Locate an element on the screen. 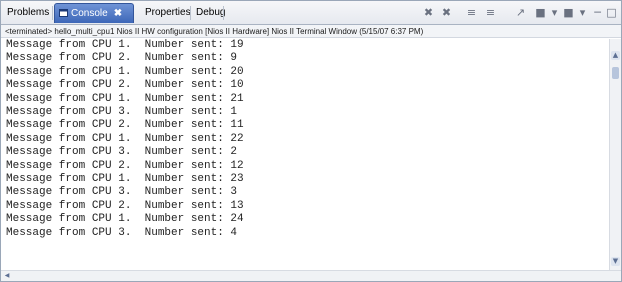 The width and height of the screenshot is (622, 282). console-line: Message from CPU 2. Number sent: 11 is located at coordinates (125, 125).